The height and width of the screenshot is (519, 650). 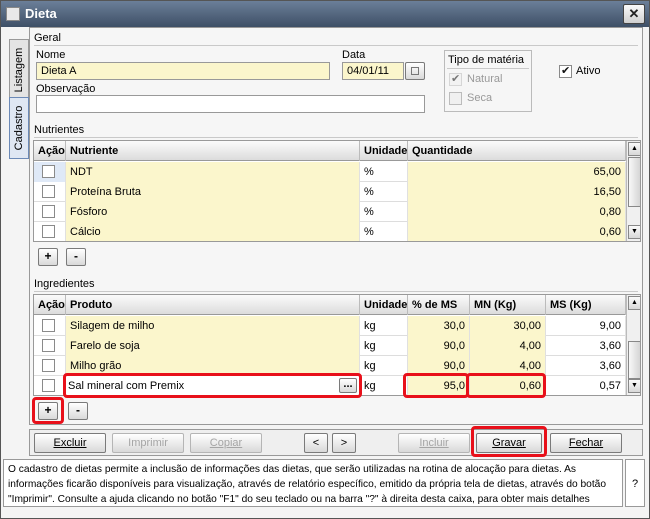 I want to click on table-row: Proteína Bruta % 16,50, so click(x=330, y=192).